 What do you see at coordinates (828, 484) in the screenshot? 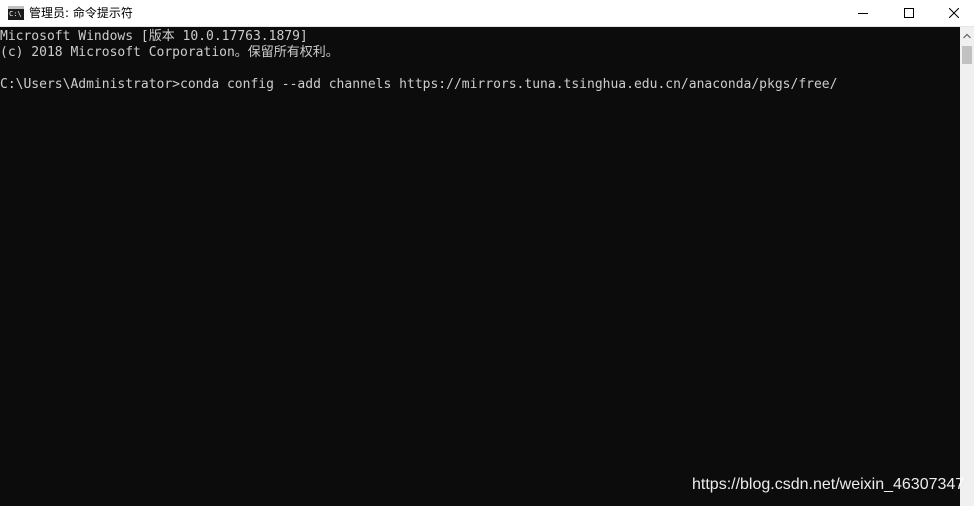
I see `watermark-url: https://blog.csdn.net/weixin_46307347` at bounding box center [828, 484].